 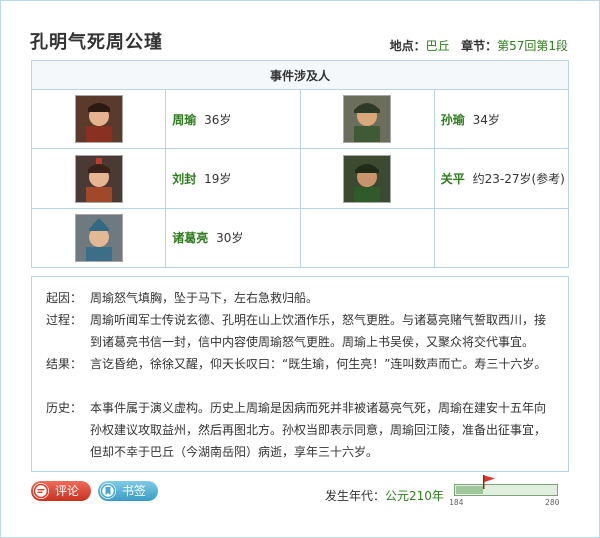 What do you see at coordinates (501, 238) in the screenshot?
I see `empty-info-cell` at bounding box center [501, 238].